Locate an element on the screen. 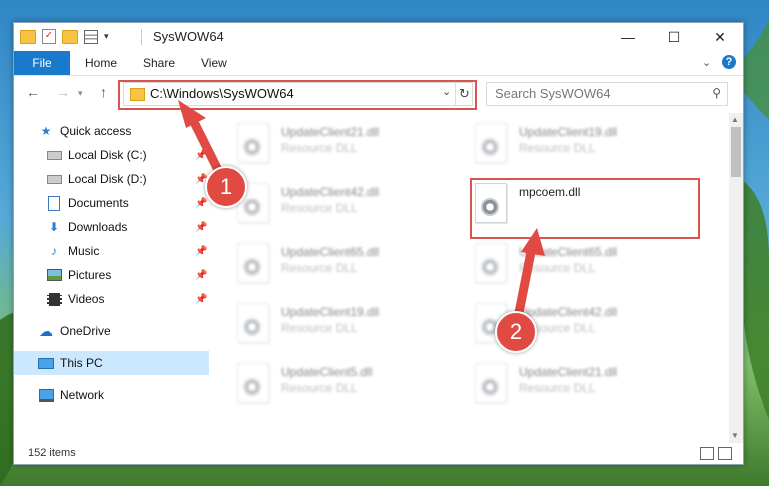 This screenshot has height=486, width=769. forward-arrow-icon: → is located at coordinates (63, 92).